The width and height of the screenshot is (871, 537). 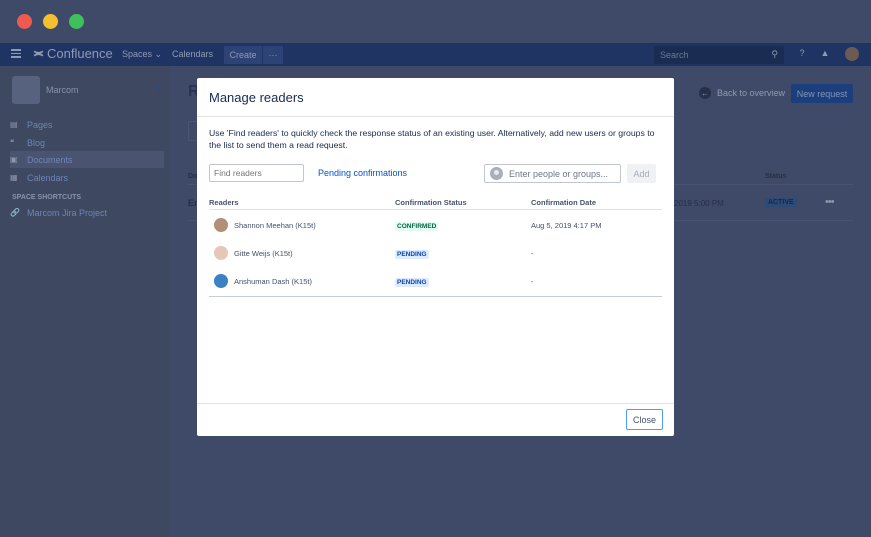 What do you see at coordinates (48, 177) in the screenshot?
I see `sidebar-item-label: Calendars` at bounding box center [48, 177].